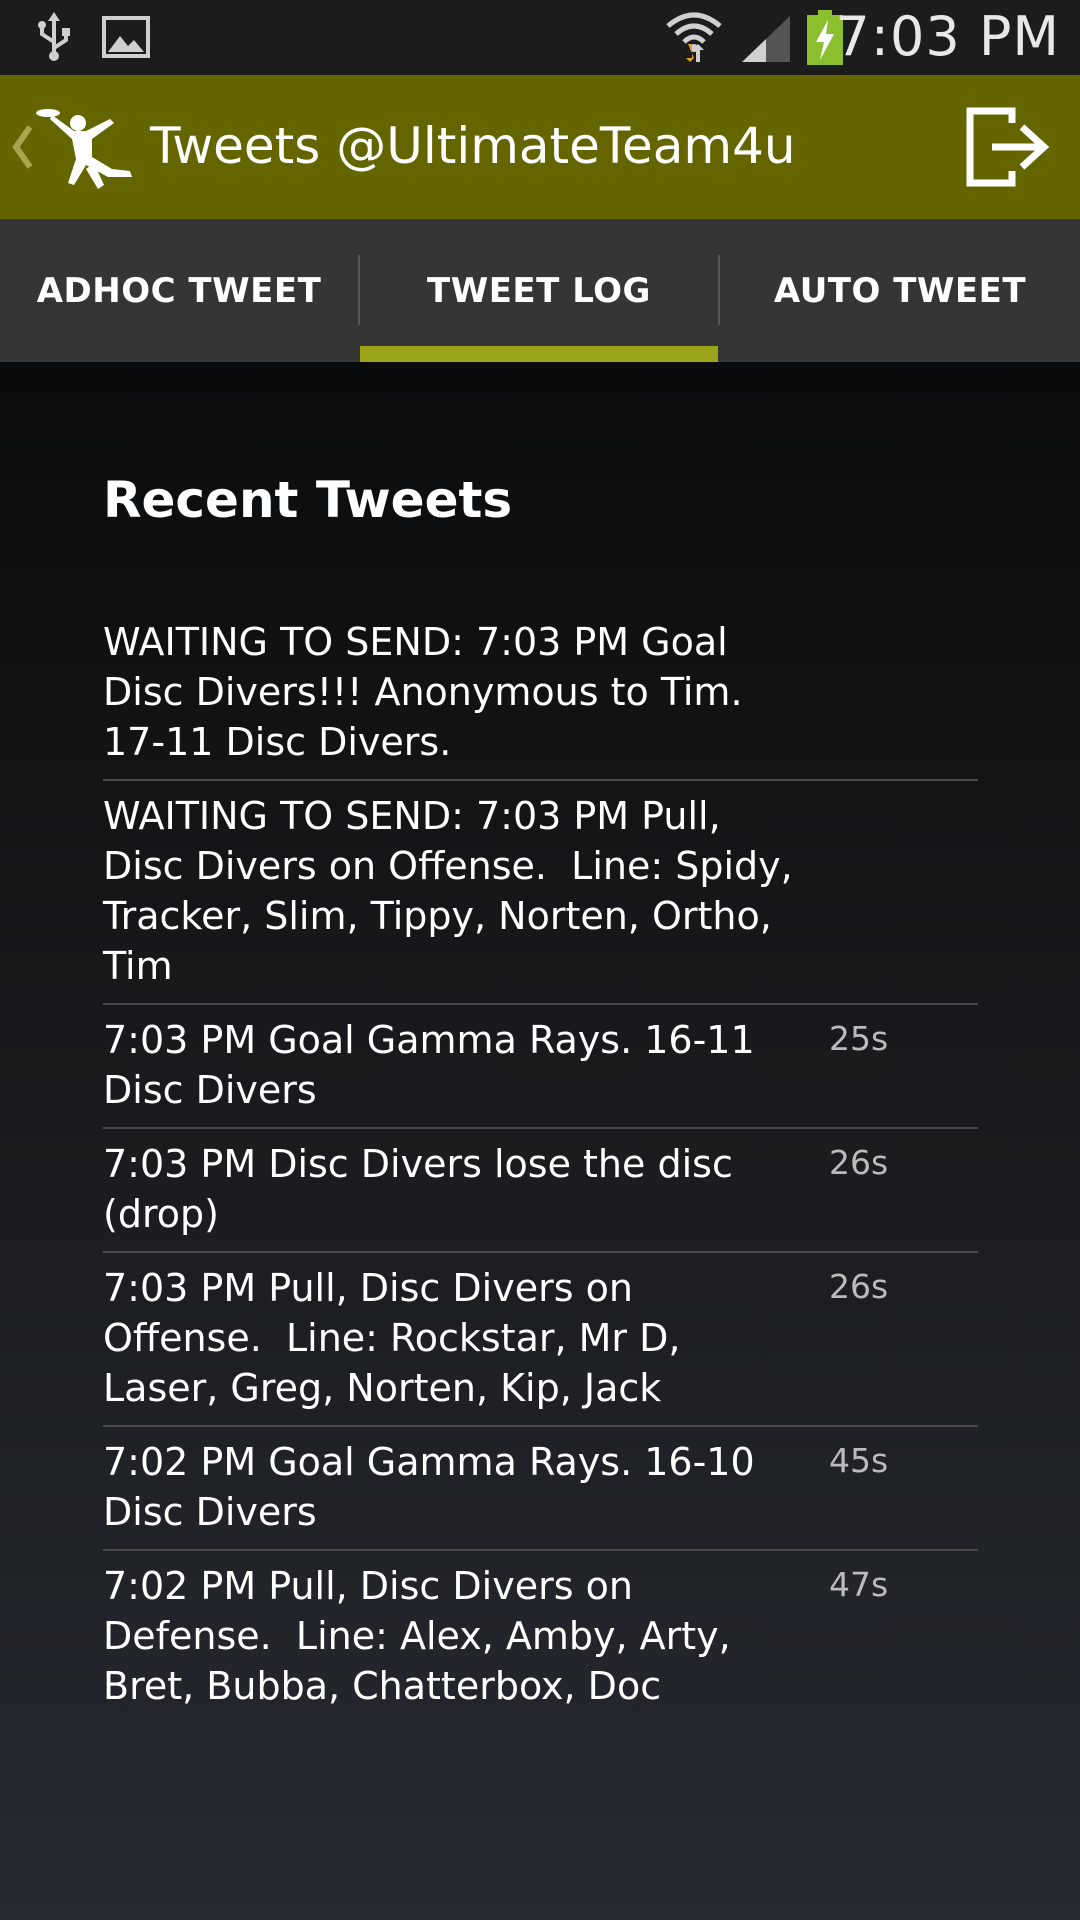 Image resolution: width=1080 pixels, height=1920 pixels. Describe the element at coordinates (89, 152) in the screenshot. I see `frisbee-player-icon` at that location.